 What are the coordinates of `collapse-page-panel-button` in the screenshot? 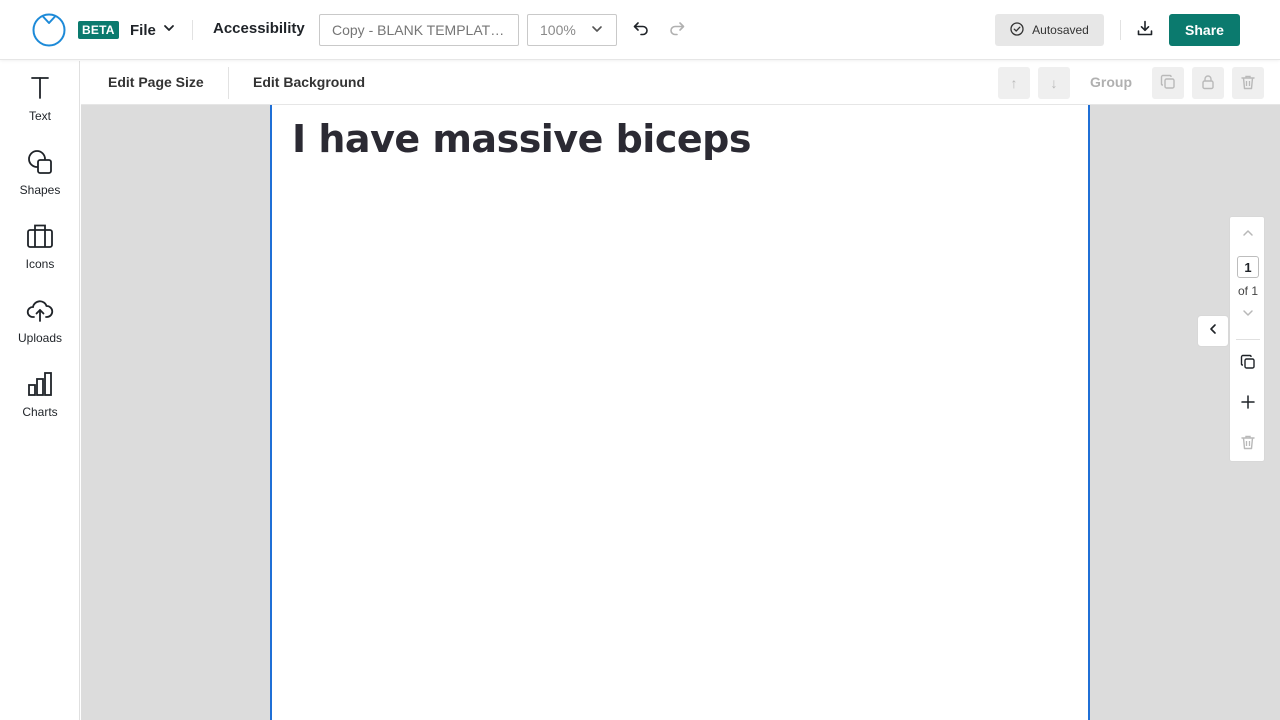 It's located at (1213, 331).